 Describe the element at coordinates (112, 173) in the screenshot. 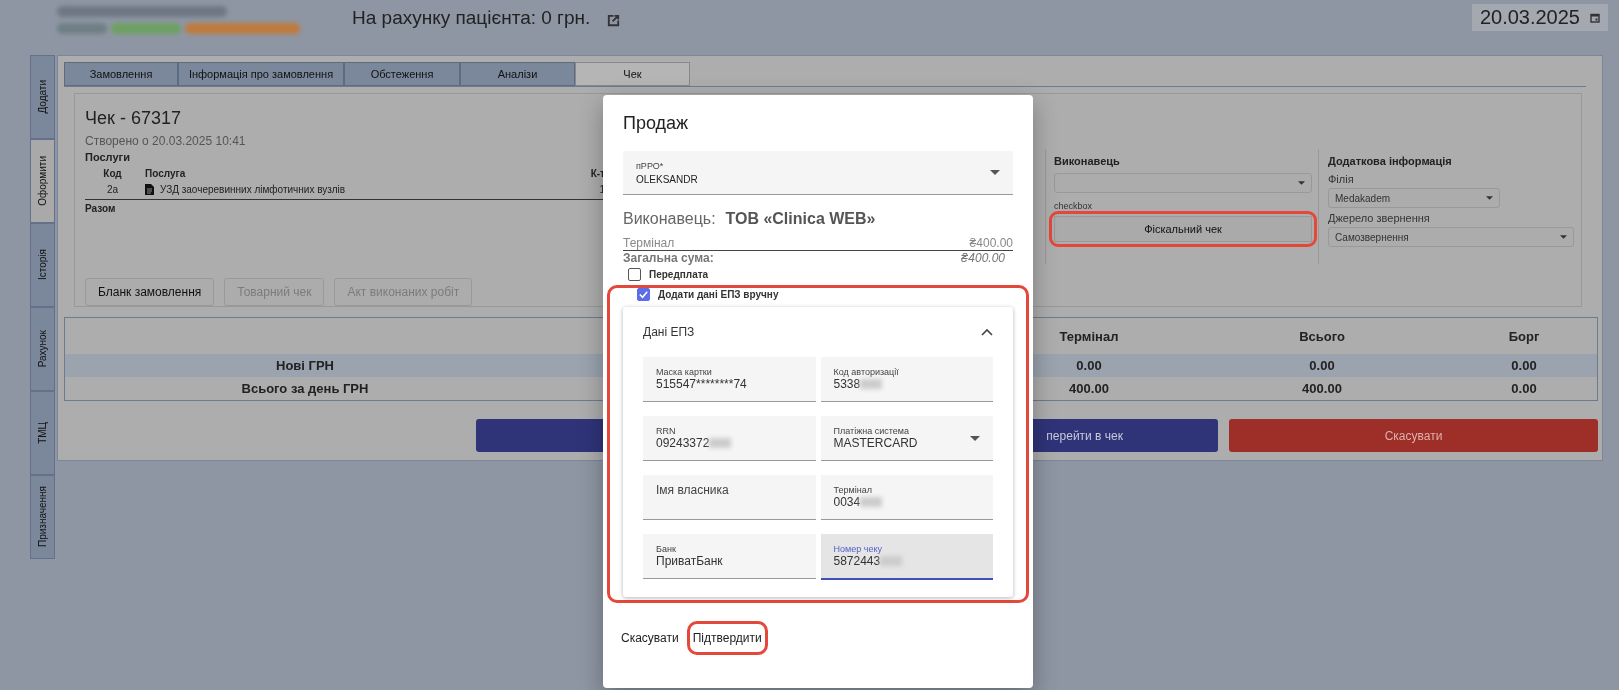

I see `column-header: Код` at that location.